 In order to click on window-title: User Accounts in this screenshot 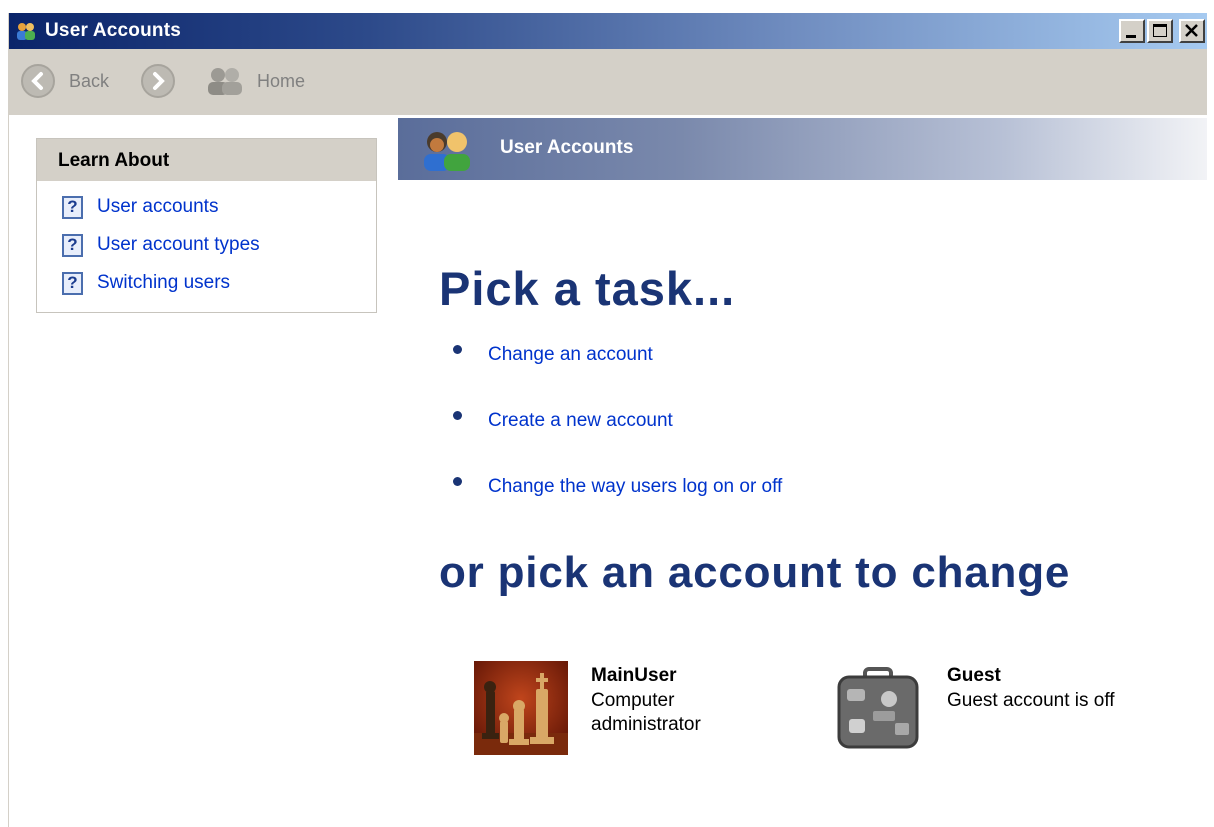, I will do `click(113, 30)`.